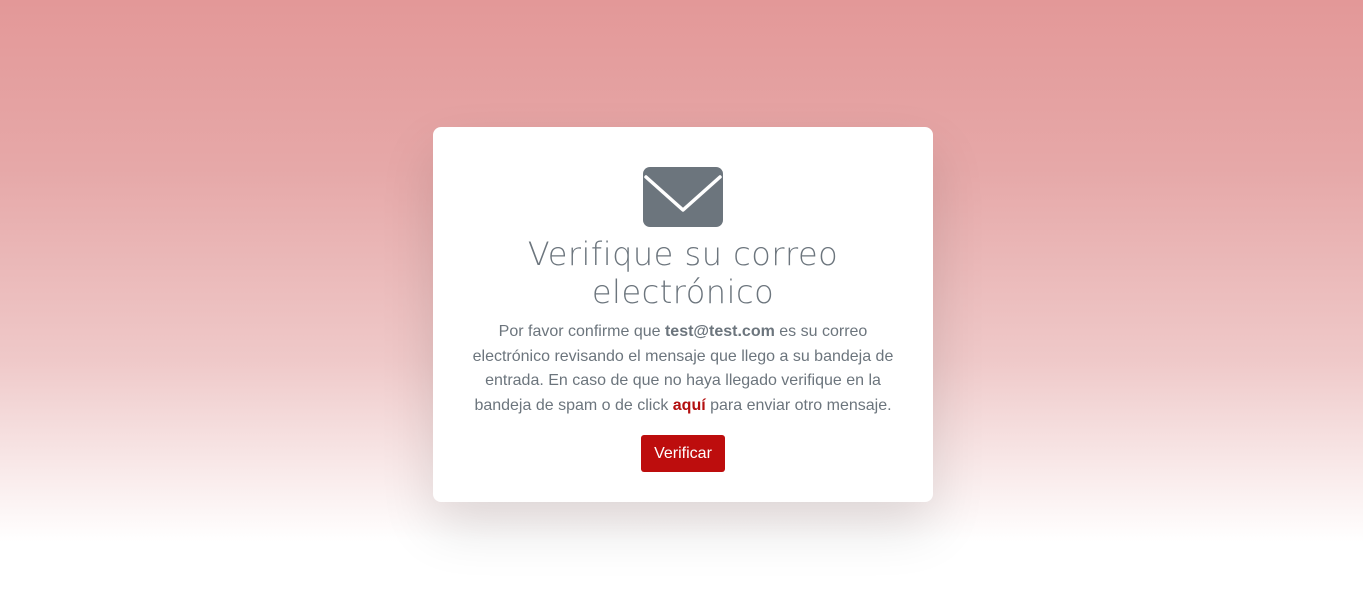 The width and height of the screenshot is (1363, 602). What do you see at coordinates (683, 254) in the screenshot?
I see `title-line-1: Verifique su correo` at bounding box center [683, 254].